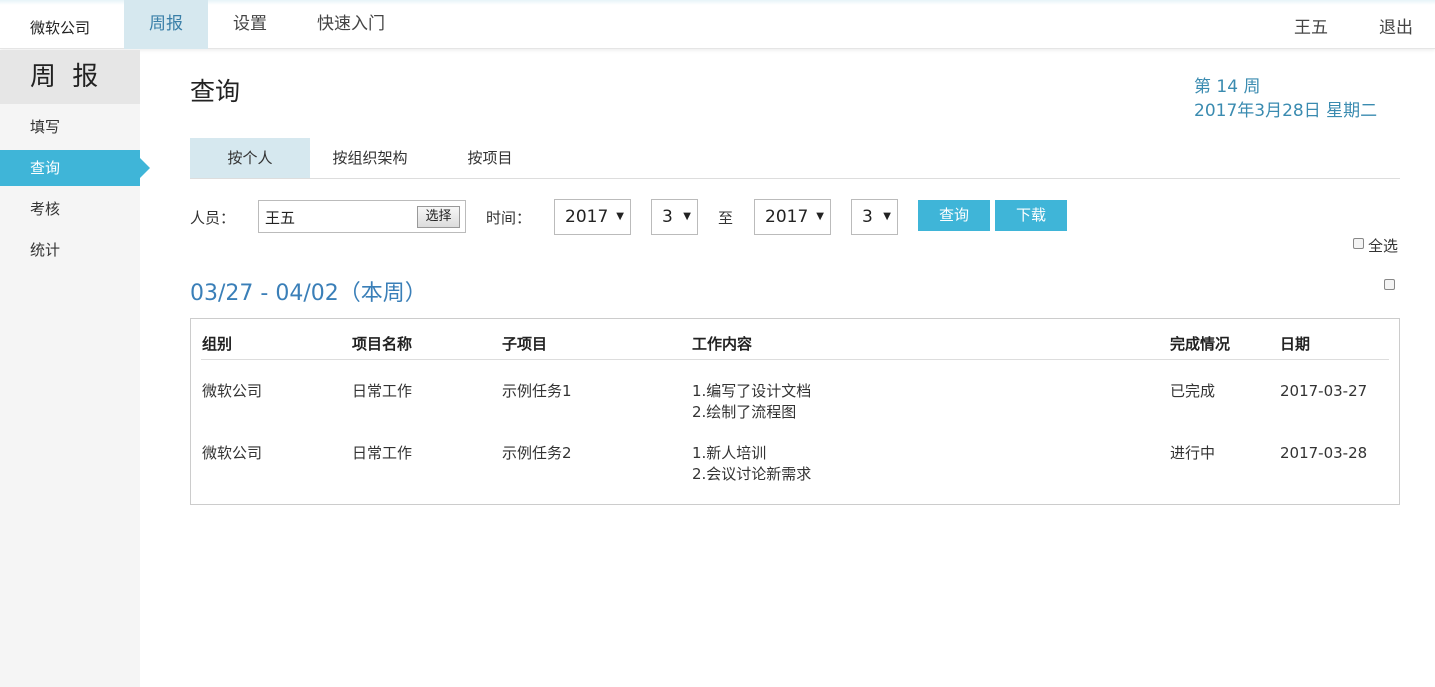 Image resolution: width=1435 pixels, height=687 pixels. I want to click on to-month-select: 3 ▼, so click(874, 217).